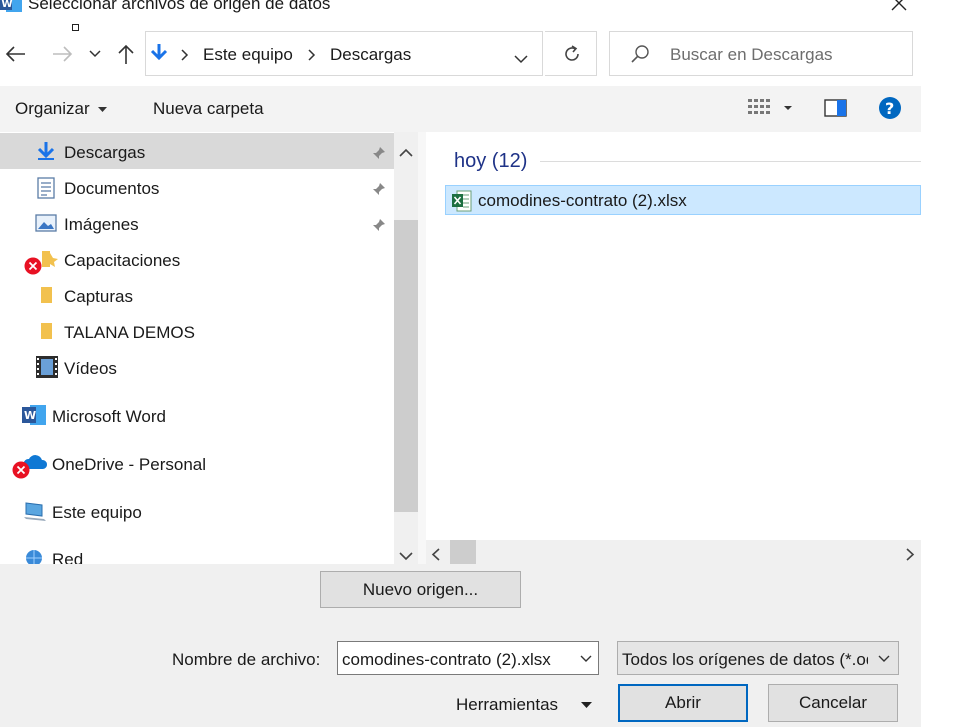  What do you see at coordinates (111, 189) in the screenshot?
I see `sidebar-item-label: Documentos` at bounding box center [111, 189].